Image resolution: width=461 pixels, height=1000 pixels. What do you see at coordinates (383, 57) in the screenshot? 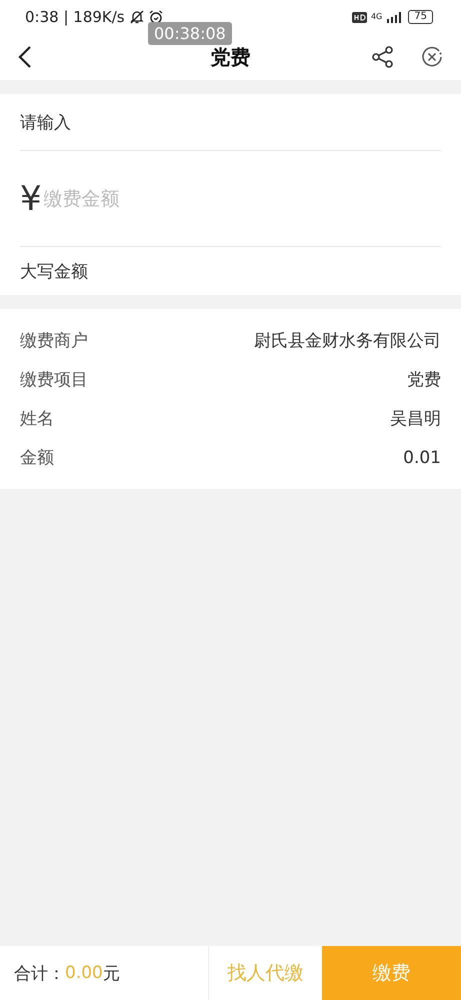
I see `share-button` at bounding box center [383, 57].